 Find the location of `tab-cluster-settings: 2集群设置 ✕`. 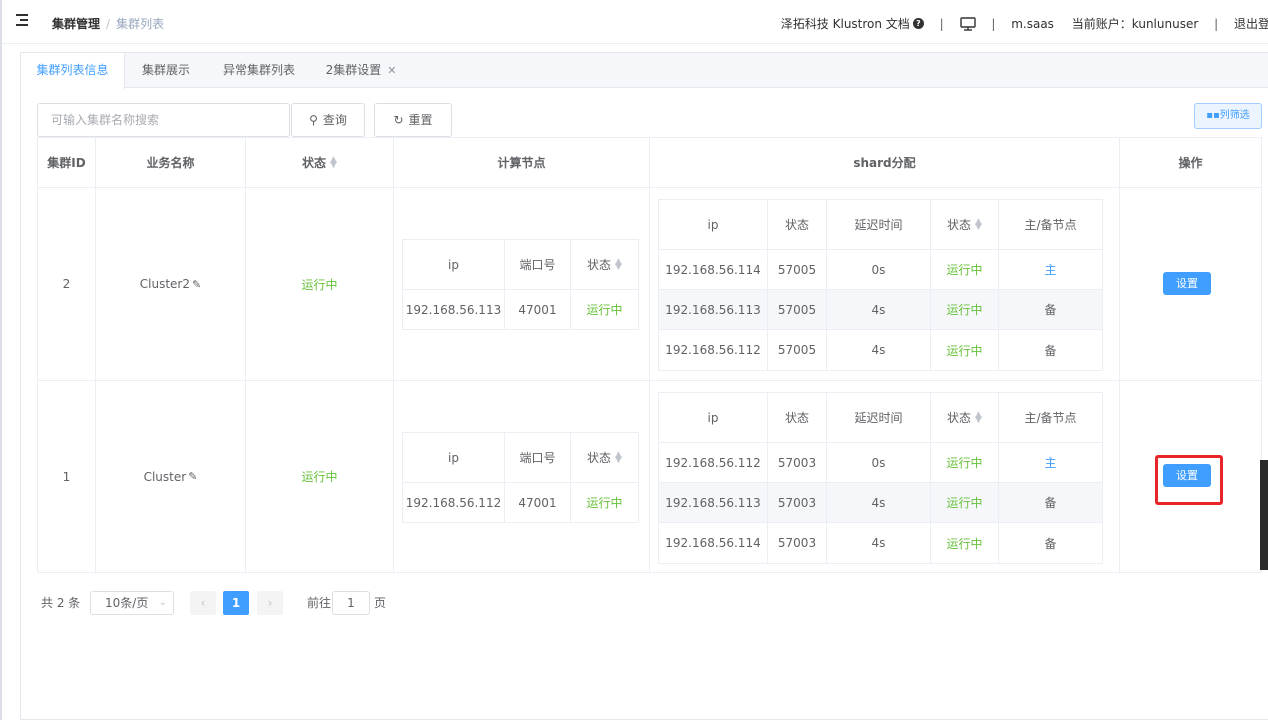

tab-cluster-settings: 2集群设置 ✕ is located at coordinates (361, 70).